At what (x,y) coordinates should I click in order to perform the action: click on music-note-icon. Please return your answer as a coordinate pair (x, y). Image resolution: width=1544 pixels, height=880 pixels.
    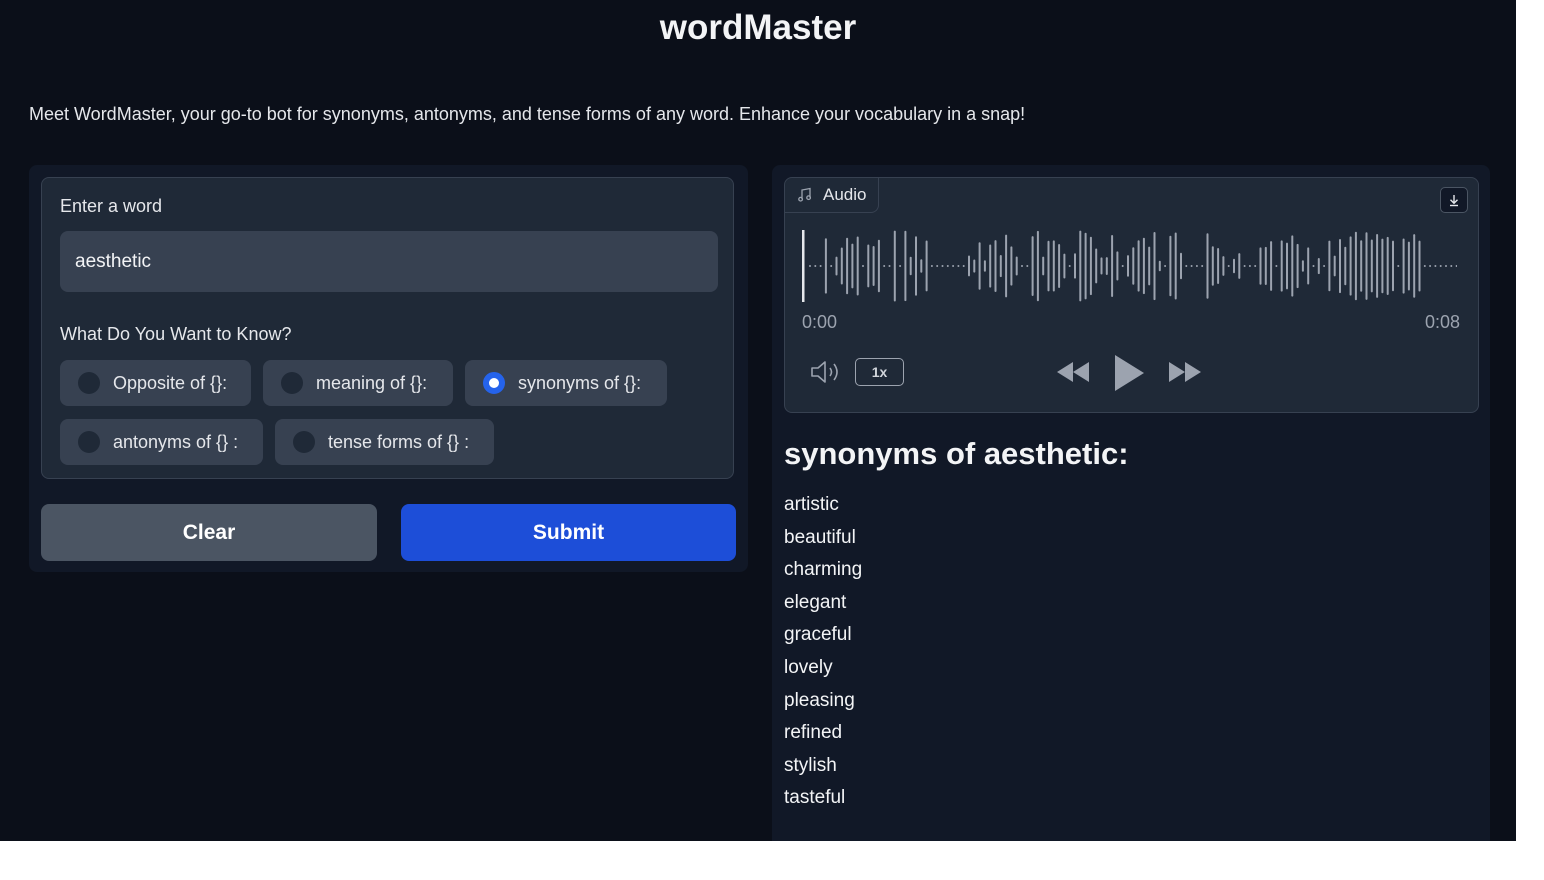
    Looking at the image, I should click on (805, 194).